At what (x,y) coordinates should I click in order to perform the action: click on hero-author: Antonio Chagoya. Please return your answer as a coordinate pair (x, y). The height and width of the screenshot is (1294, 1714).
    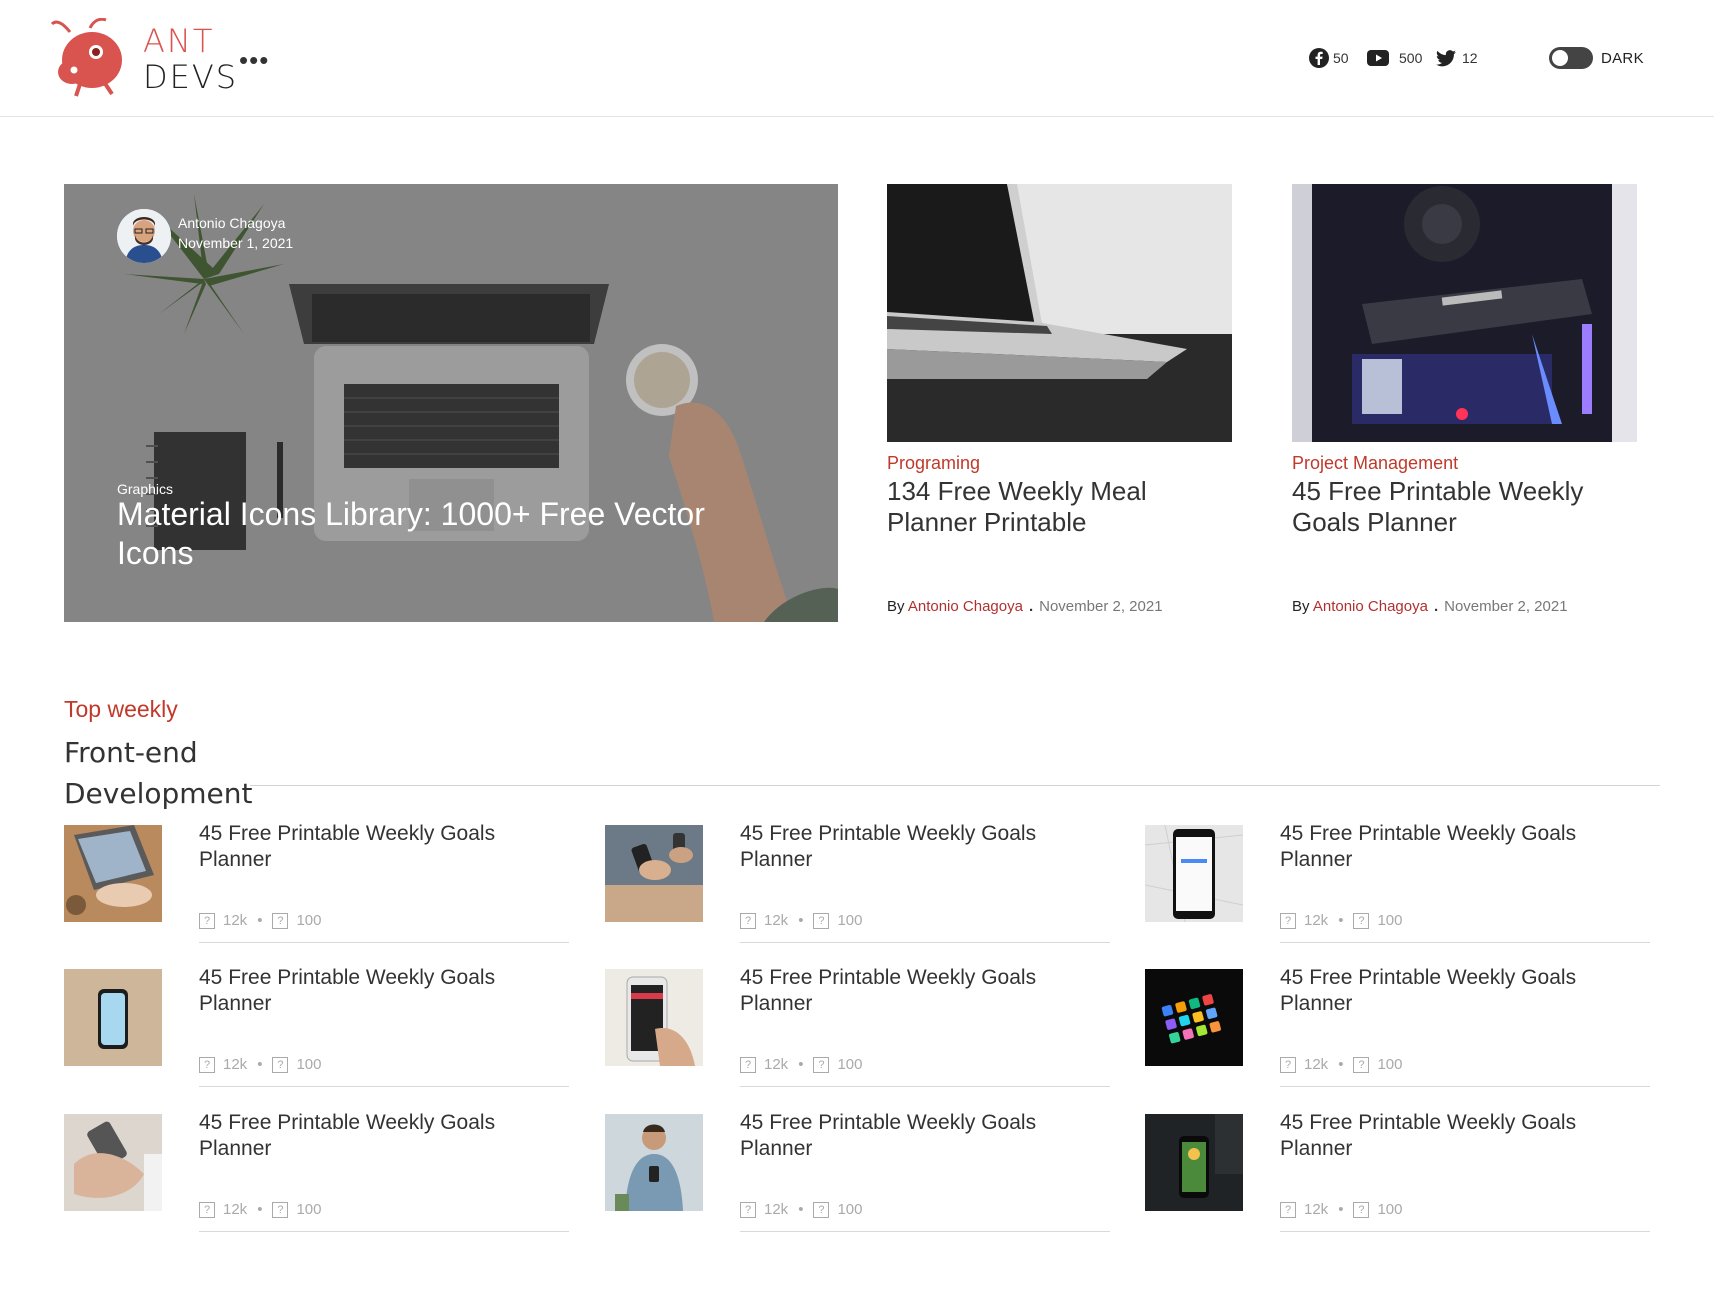
    Looking at the image, I should click on (231, 223).